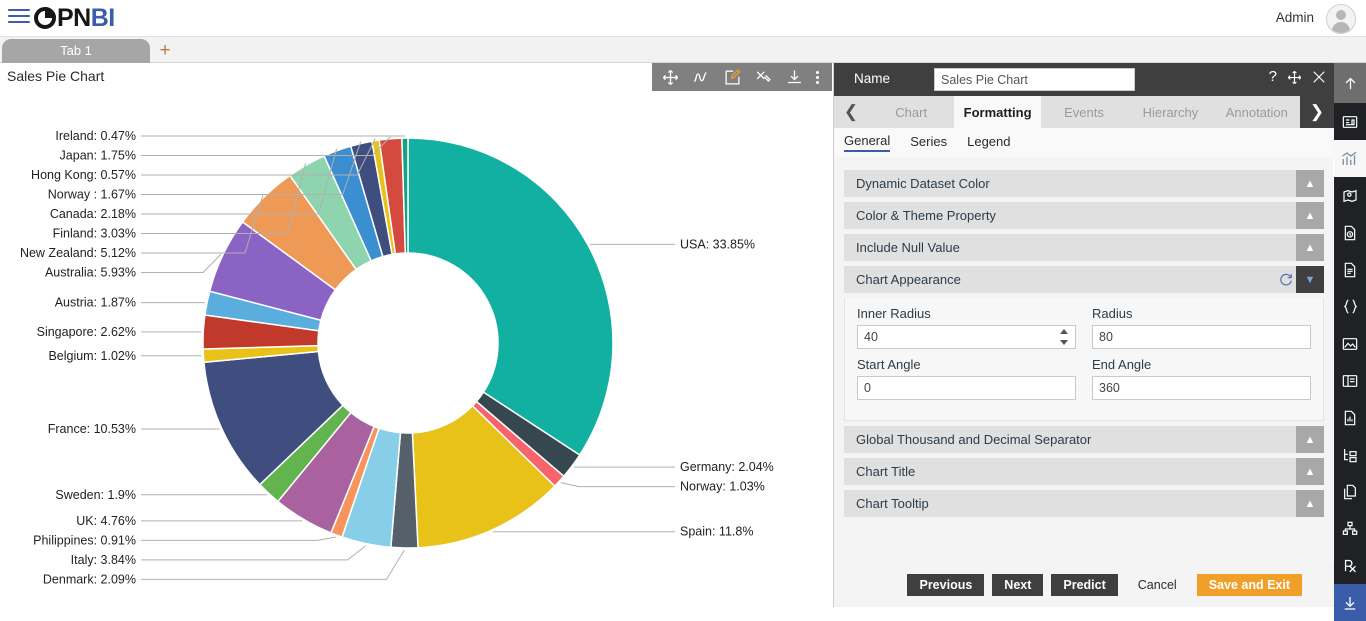  What do you see at coordinates (1018, 585) in the screenshot?
I see `next-button: Next` at bounding box center [1018, 585].